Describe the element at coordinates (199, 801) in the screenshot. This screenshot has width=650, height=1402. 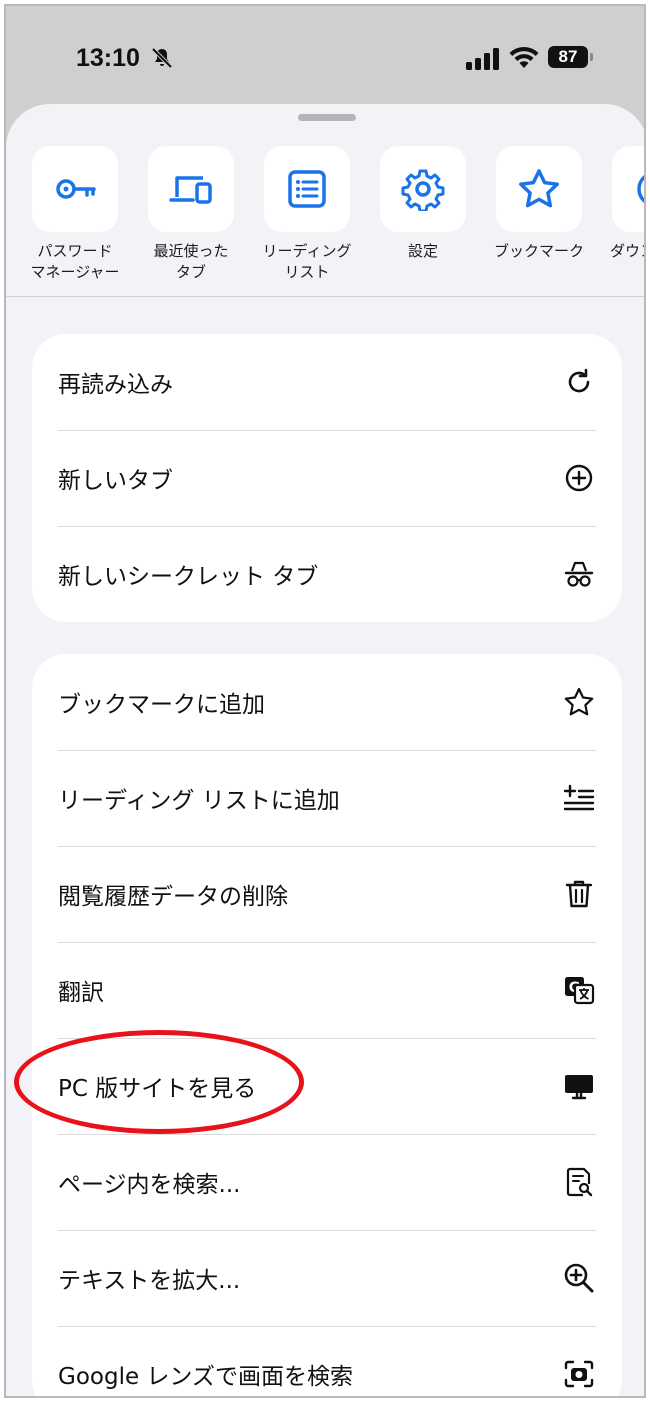
I see `menu-item-label: リーディング リストに追加` at that location.